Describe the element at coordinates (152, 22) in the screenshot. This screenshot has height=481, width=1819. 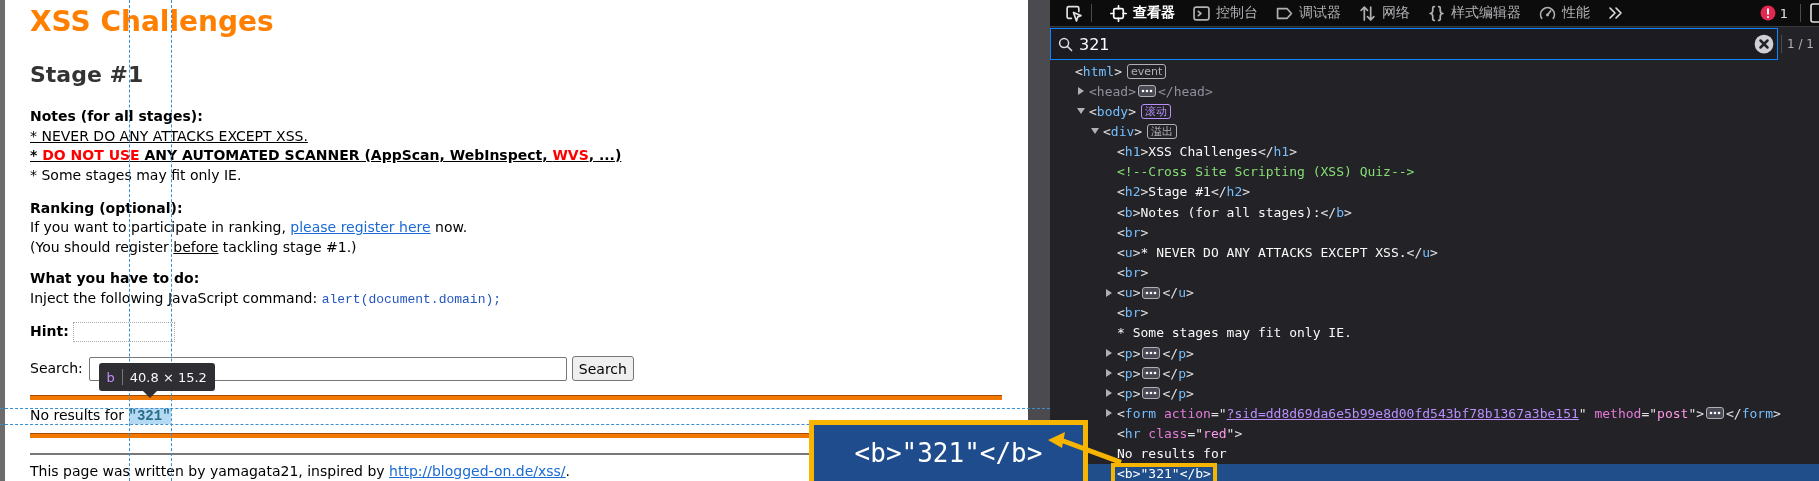
I see `page-title: XSS Challenges` at that location.